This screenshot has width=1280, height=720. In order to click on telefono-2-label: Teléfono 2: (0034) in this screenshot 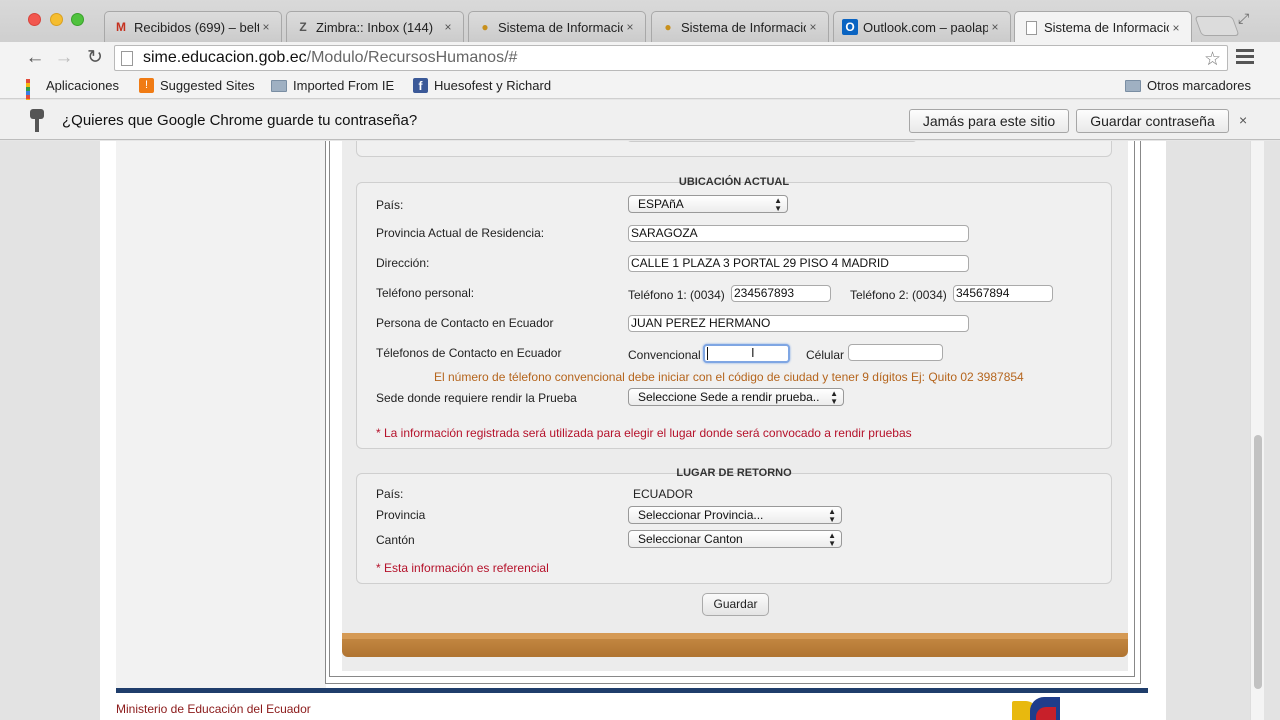, I will do `click(898, 295)`.